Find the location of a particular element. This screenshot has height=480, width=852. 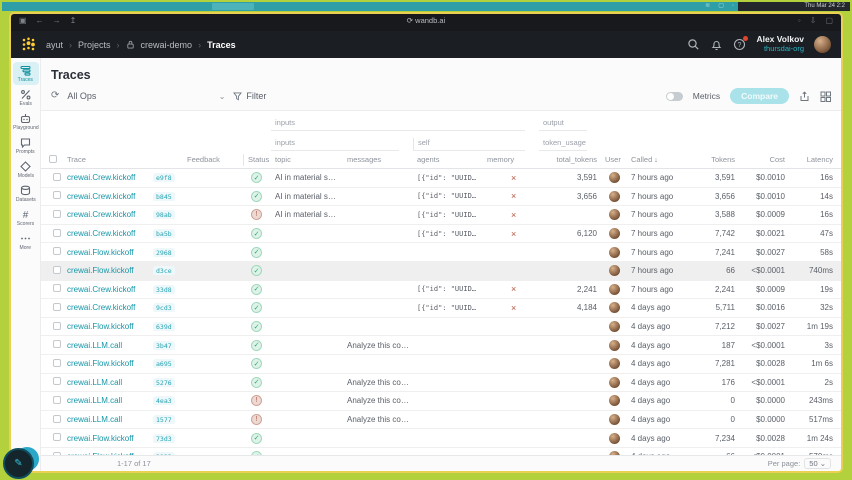

column-header-agents: agents is located at coordinates (448, 159).